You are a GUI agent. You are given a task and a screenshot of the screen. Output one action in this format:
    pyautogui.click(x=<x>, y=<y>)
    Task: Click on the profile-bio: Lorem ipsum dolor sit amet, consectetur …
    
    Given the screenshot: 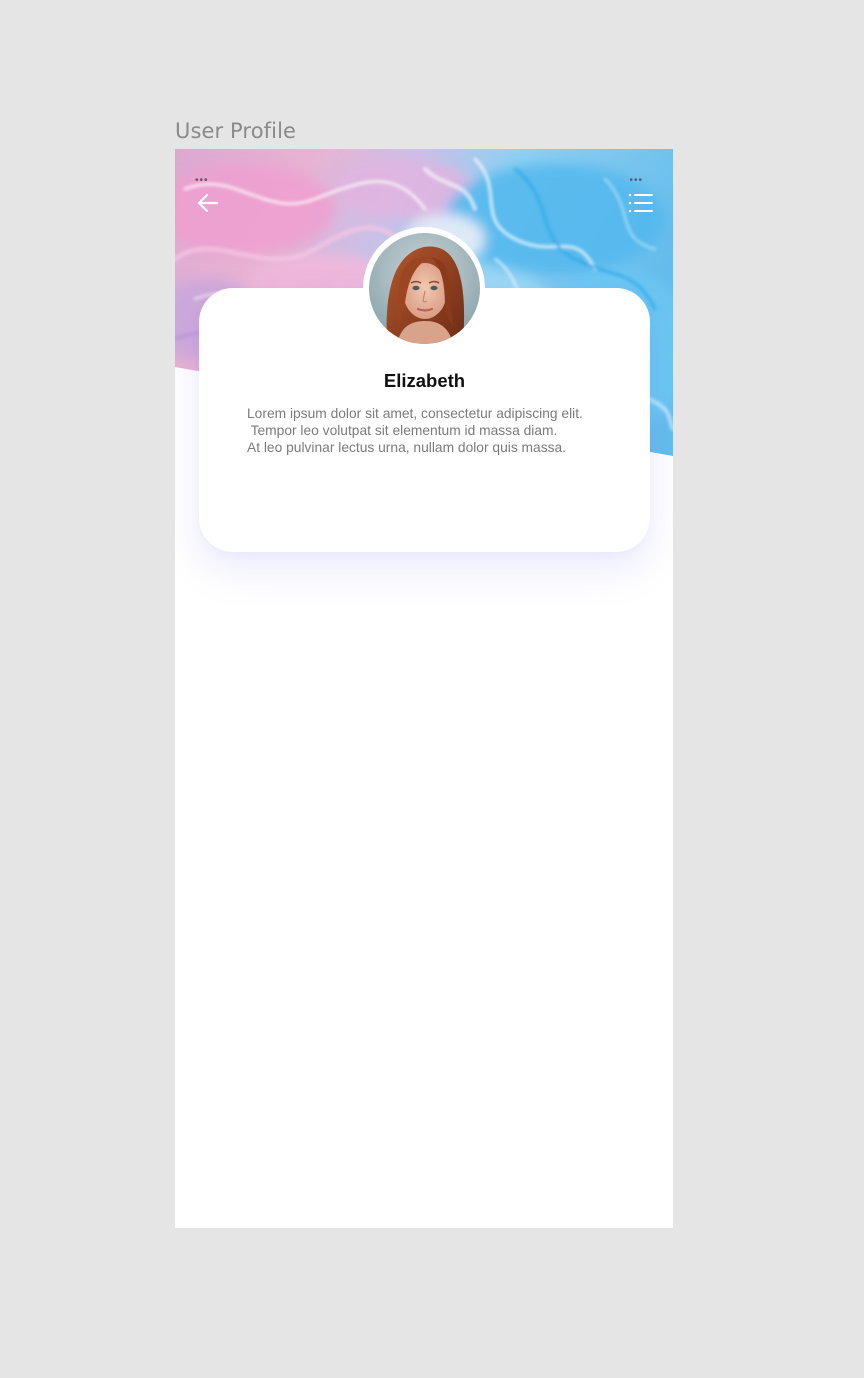 What is the action you would take?
    pyautogui.click(x=437, y=430)
    